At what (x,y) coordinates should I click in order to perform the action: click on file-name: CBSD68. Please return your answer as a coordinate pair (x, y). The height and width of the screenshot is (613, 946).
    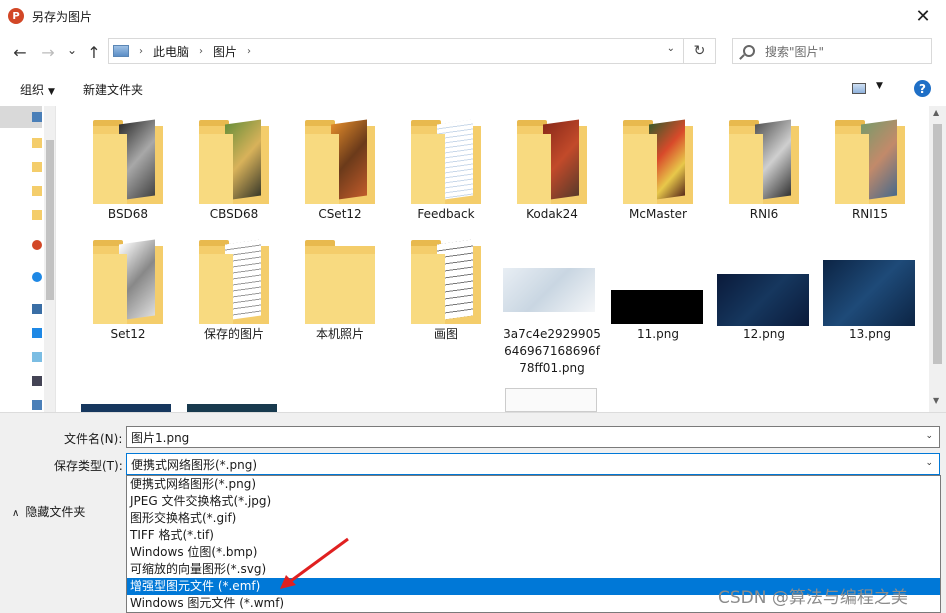
    Looking at the image, I should click on (234, 214).